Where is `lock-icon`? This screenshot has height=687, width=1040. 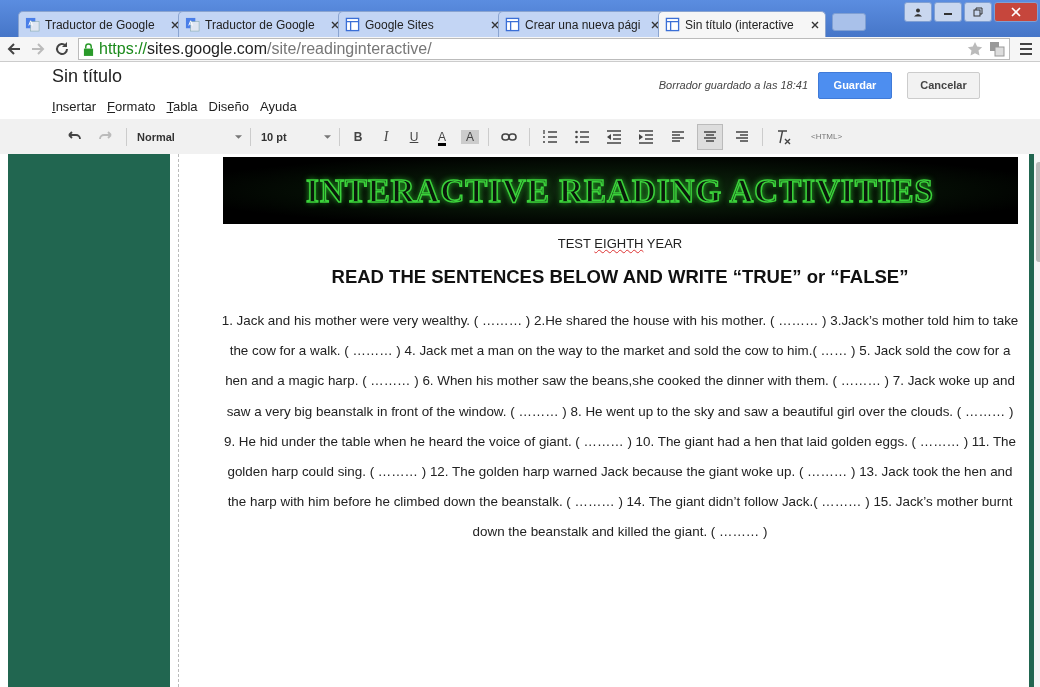
lock-icon is located at coordinates (88, 49).